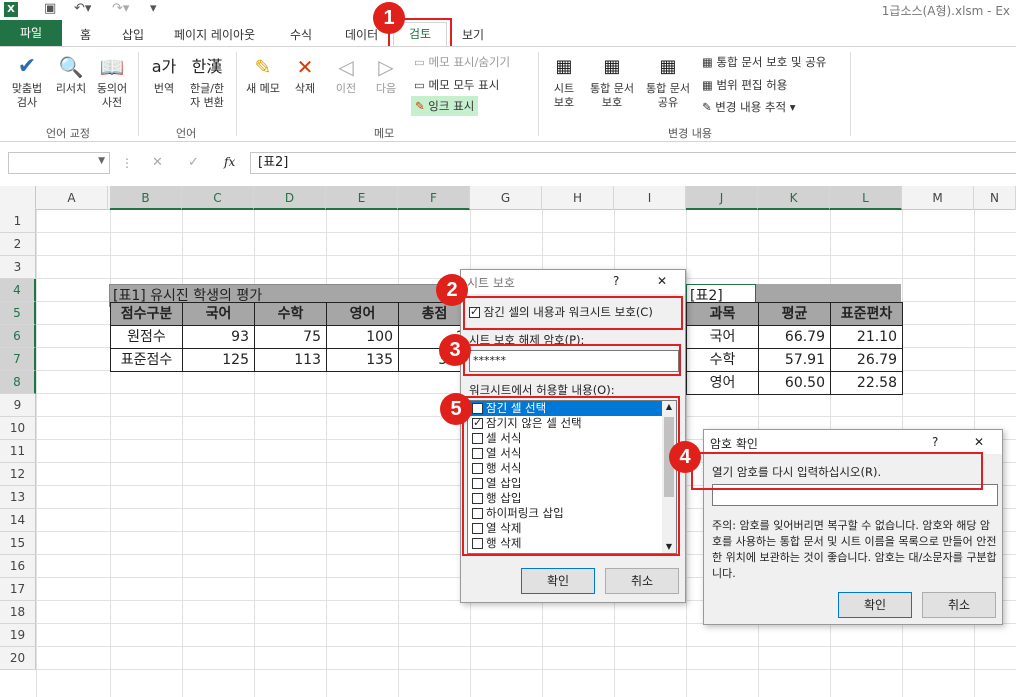 Image resolution: width=1016 pixels, height=697 pixels. I want to click on name-box-dropdown-icon: ▼, so click(101, 161).